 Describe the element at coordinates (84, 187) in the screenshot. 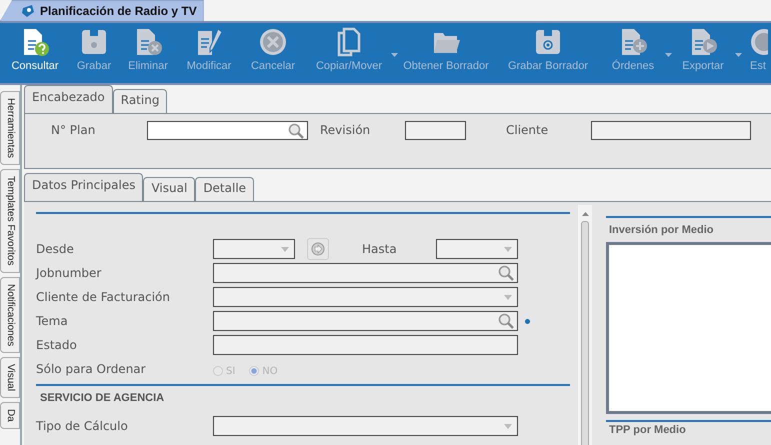

I see `tab: Datos Principales` at that location.